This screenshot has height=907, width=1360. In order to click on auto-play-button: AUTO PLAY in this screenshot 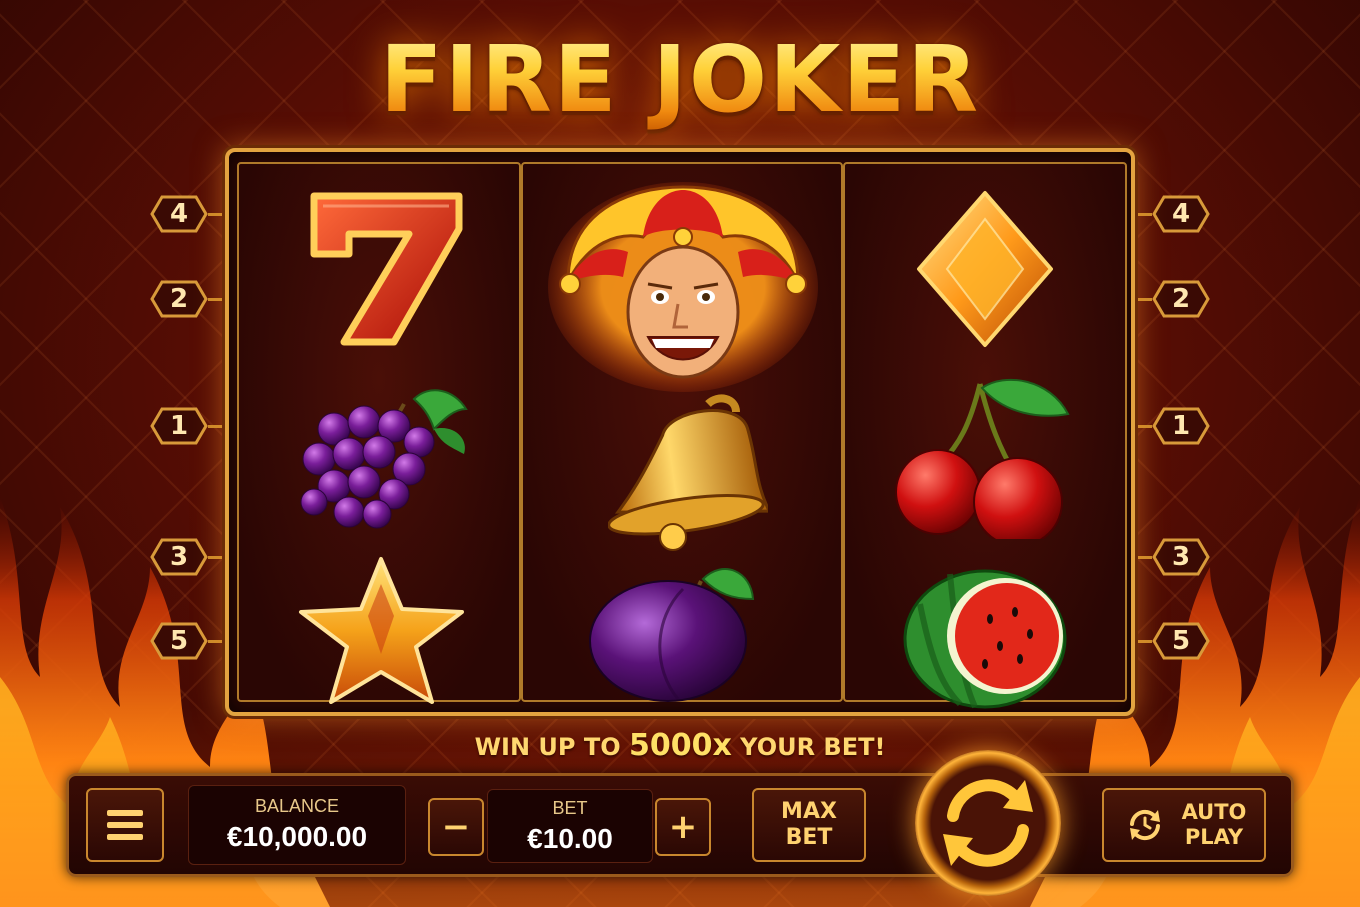, I will do `click(1184, 825)`.